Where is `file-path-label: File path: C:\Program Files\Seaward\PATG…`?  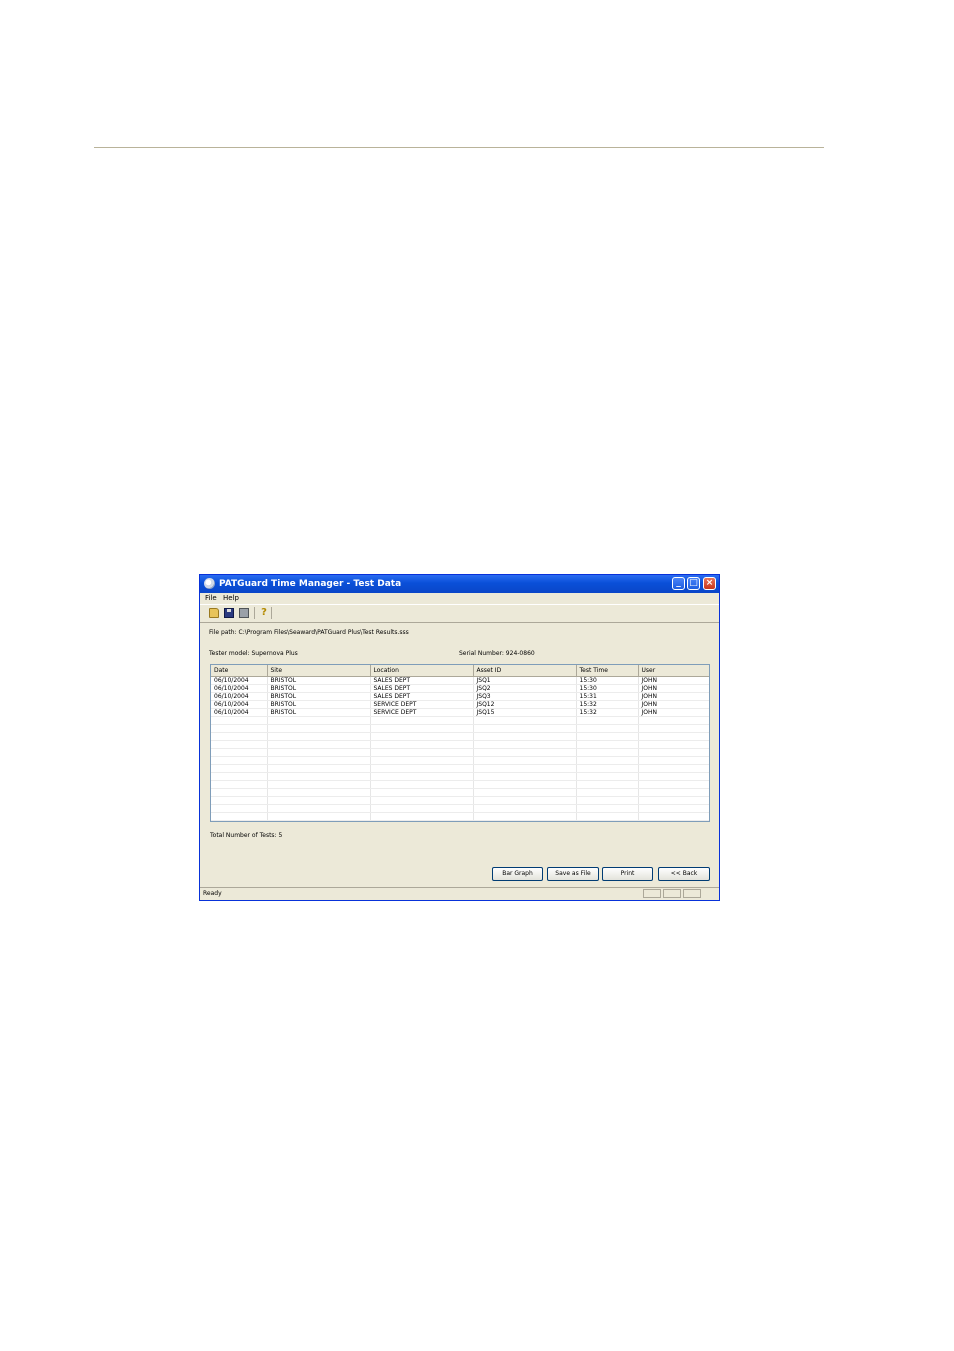 file-path-label: File path: C:\Program Files\Seaward\PATG… is located at coordinates (309, 632).